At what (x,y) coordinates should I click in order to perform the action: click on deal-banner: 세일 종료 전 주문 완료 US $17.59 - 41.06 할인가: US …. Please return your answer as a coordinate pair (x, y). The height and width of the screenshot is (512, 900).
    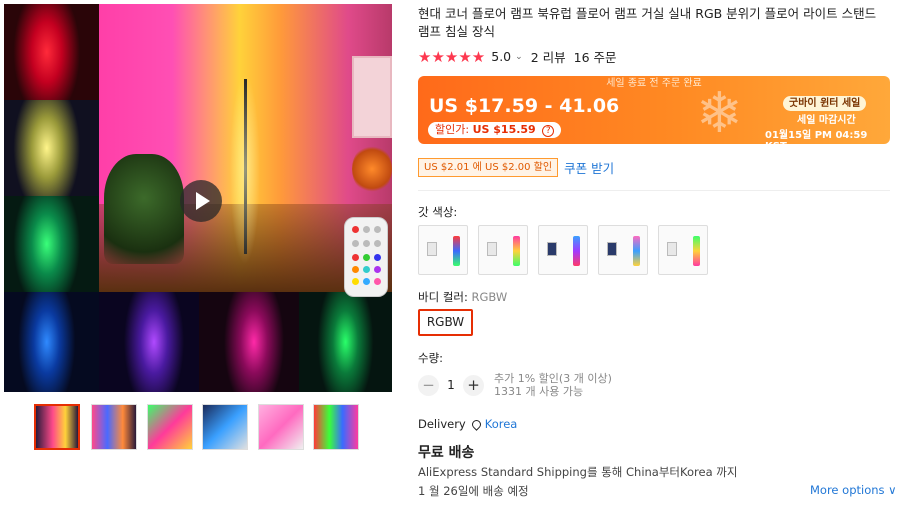
    Looking at the image, I should click on (654, 110).